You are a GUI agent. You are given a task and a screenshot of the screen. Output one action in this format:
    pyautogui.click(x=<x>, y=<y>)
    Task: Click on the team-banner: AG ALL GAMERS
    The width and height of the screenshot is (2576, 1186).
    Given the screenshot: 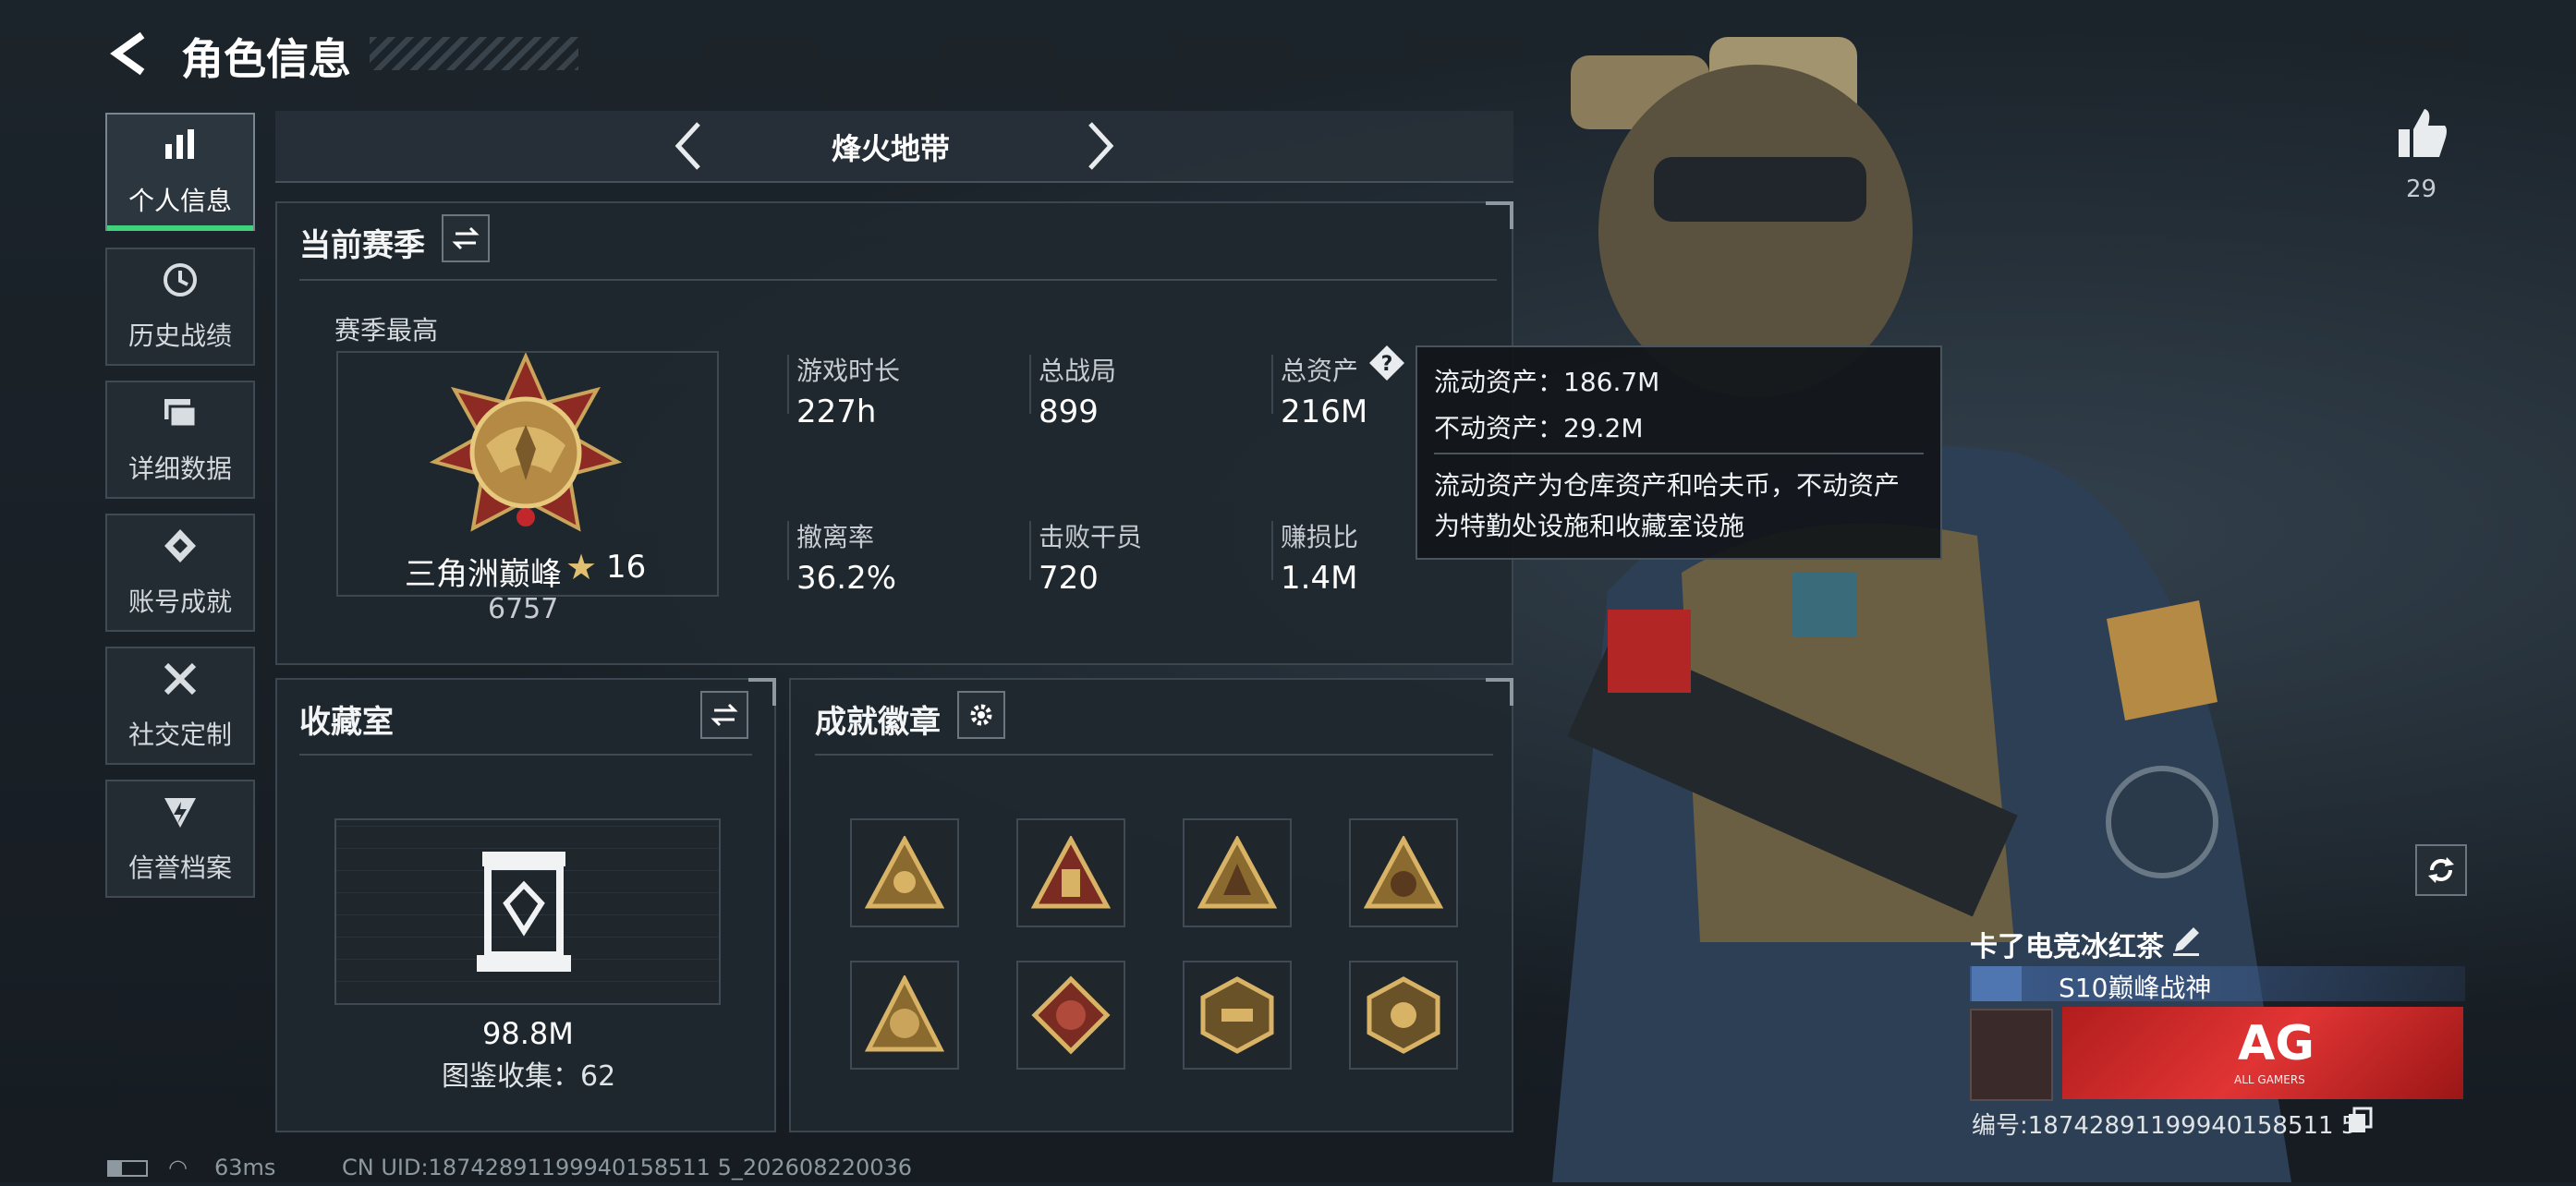 What is the action you would take?
    pyautogui.click(x=2262, y=1053)
    